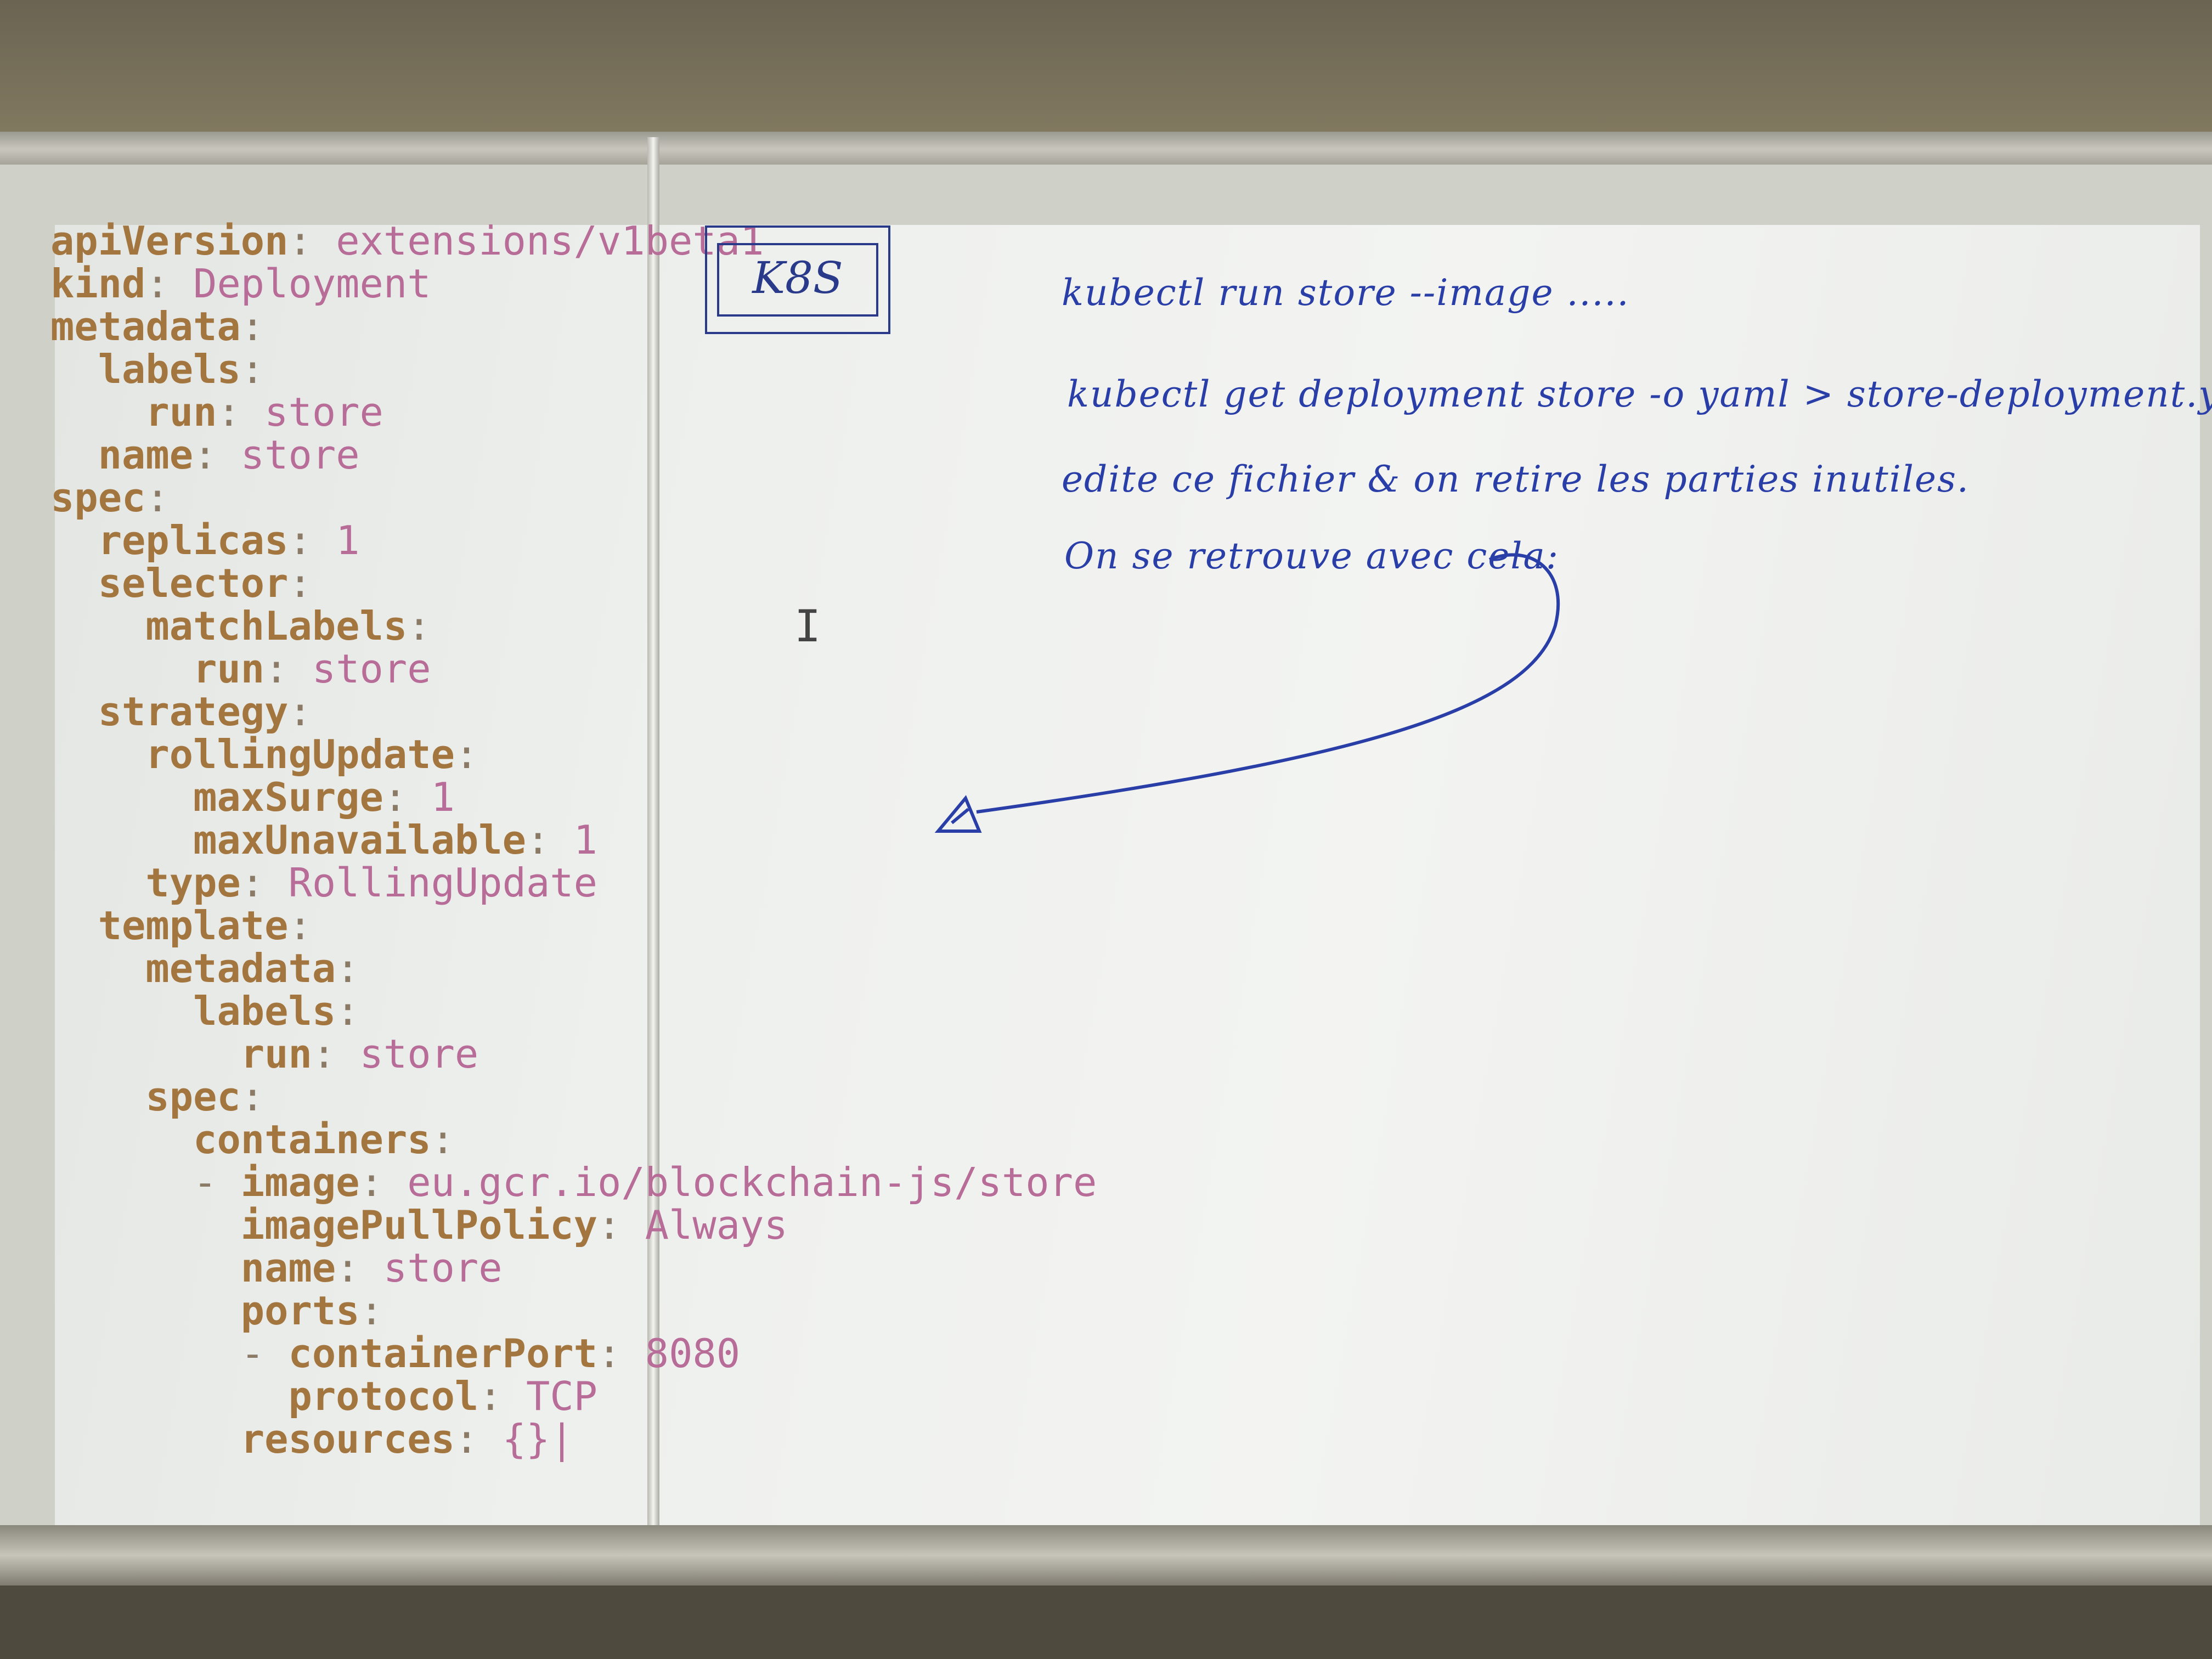 This screenshot has height=1659, width=2212. Describe the element at coordinates (958, 814) in the screenshot. I see `arrow-head-icon` at that location.